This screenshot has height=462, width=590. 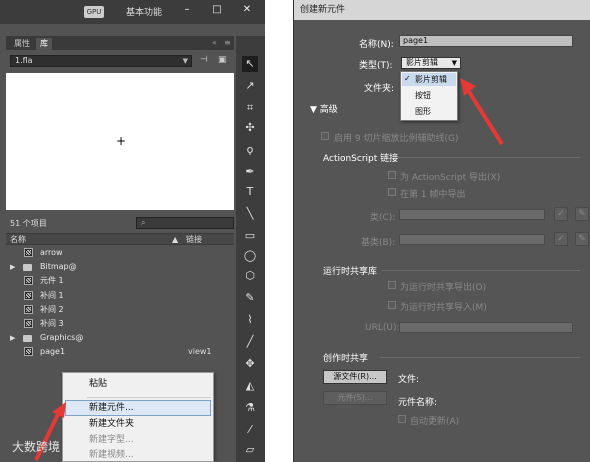 What do you see at coordinates (250, 408) in the screenshot?
I see `ink-bottle-tool-icon: ⚗` at bounding box center [250, 408].